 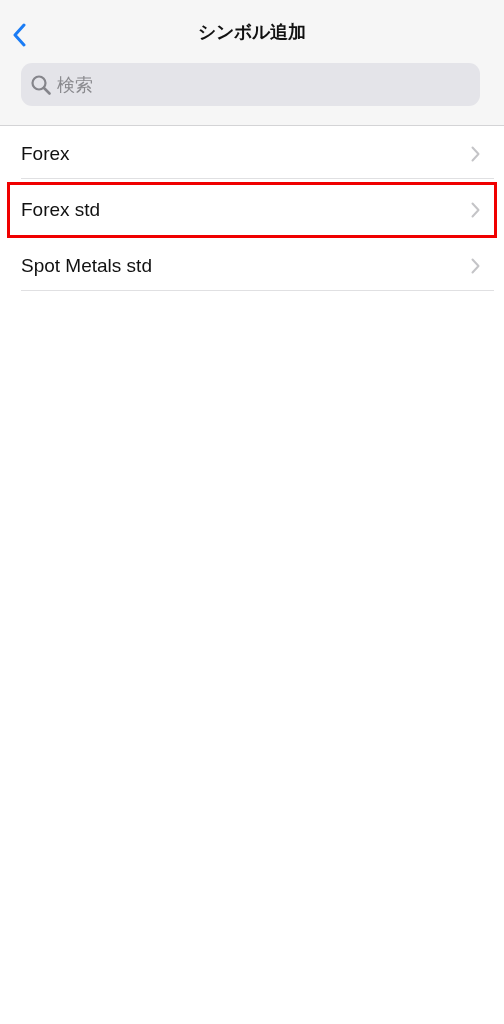 I want to click on search-field: 検索, so click(x=250, y=84).